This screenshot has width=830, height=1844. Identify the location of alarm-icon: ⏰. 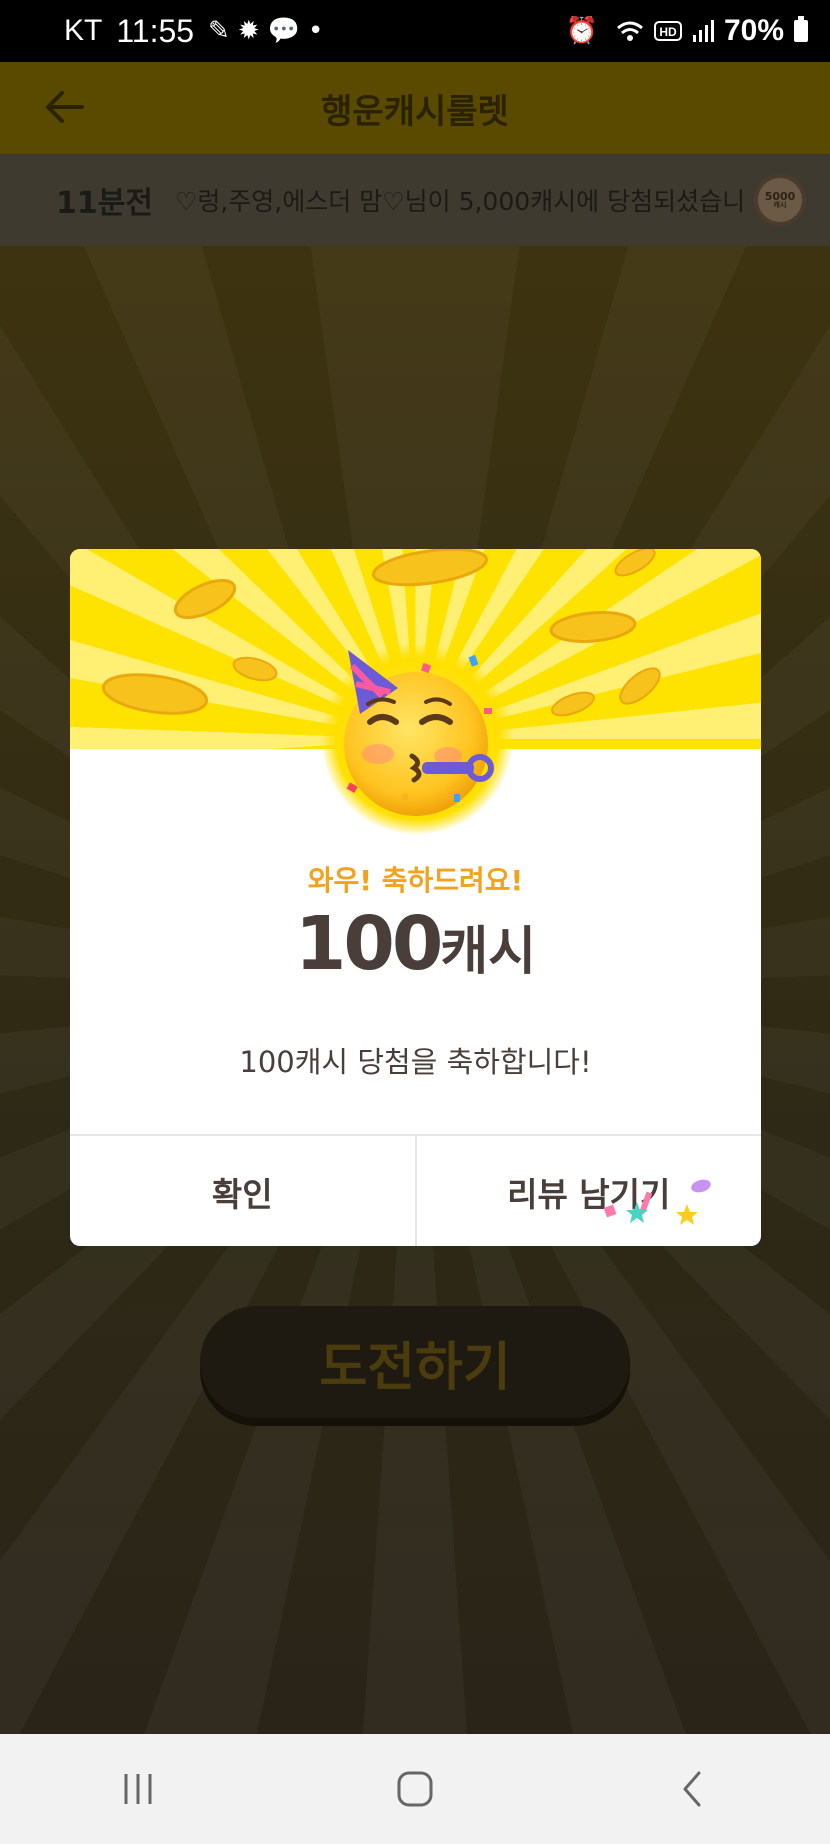
(581, 31).